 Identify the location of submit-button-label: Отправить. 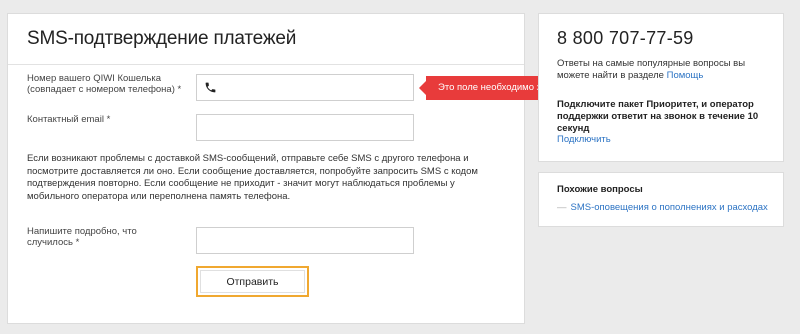
(252, 281).